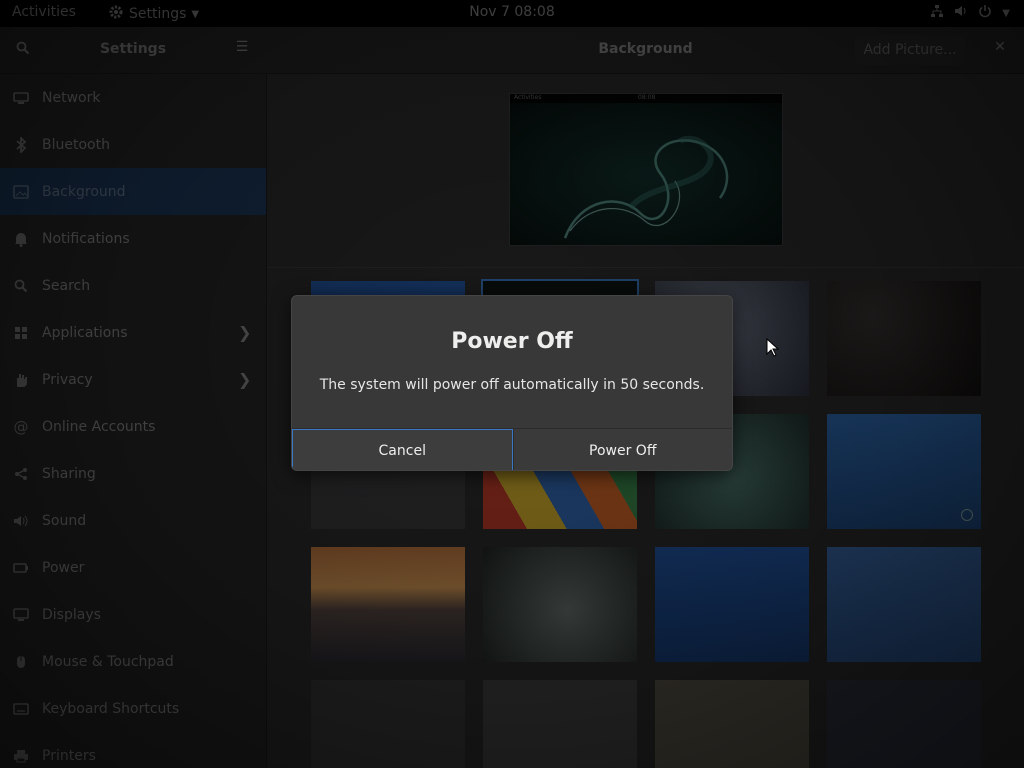 This screenshot has width=1024, height=768. Describe the element at coordinates (646, 174) in the screenshot. I see `smoke-wallpaper-image` at that location.